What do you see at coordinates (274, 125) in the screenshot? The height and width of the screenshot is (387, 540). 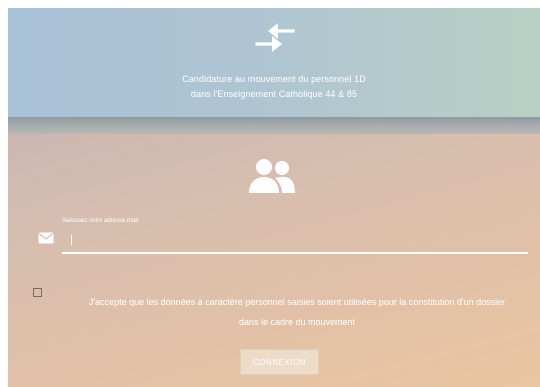 I see `header-divider` at bounding box center [274, 125].